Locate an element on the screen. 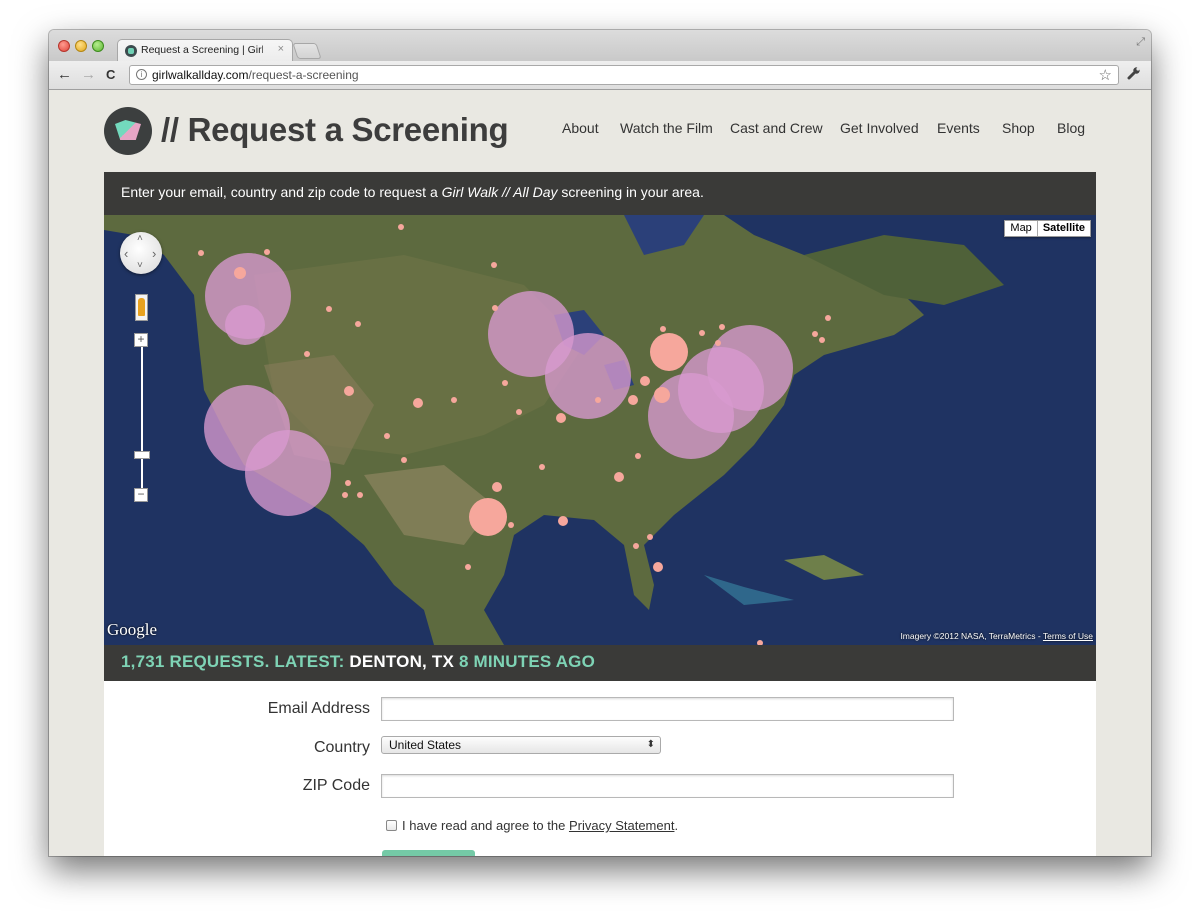  site-logo-icon is located at coordinates (128, 131).